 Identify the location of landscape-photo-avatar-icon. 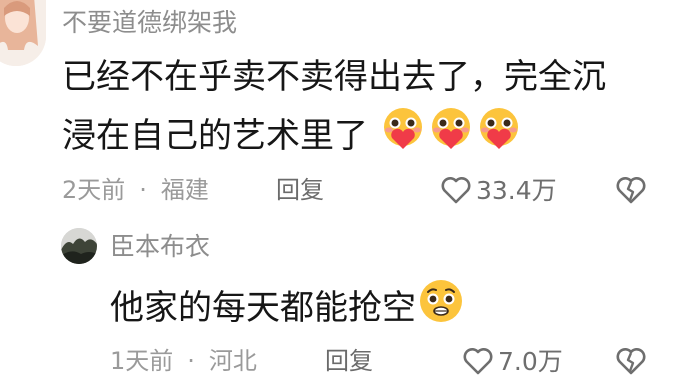
(79, 246).